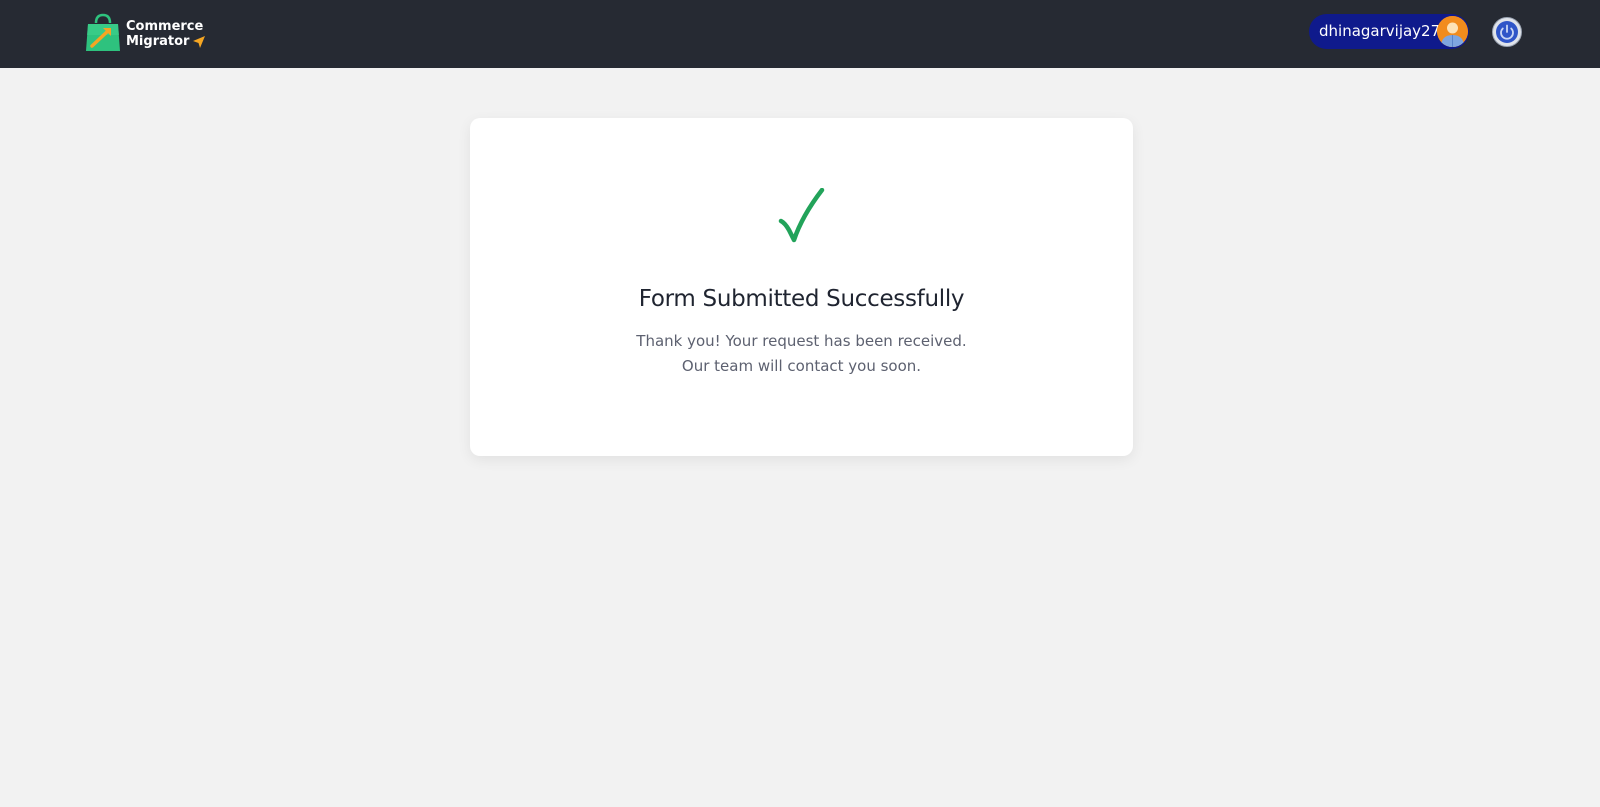 Image resolution: width=1600 pixels, height=807 pixels. Describe the element at coordinates (103, 32) in the screenshot. I see `shopping-bag-icon` at that location.